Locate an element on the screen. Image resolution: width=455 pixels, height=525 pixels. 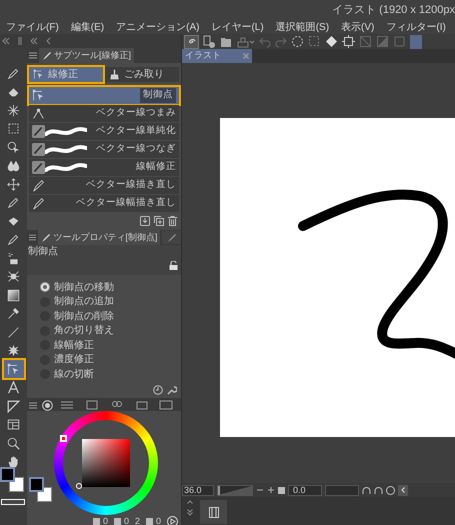
play-icon is located at coordinates (172, 520).